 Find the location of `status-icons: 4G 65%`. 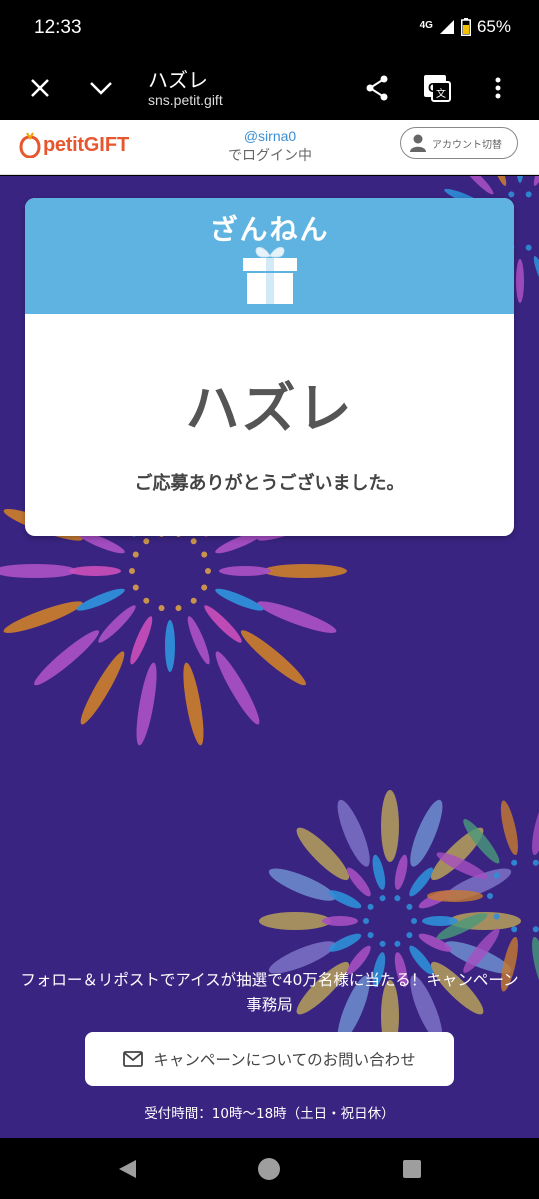

status-icons: 4G 65% is located at coordinates (465, 27).